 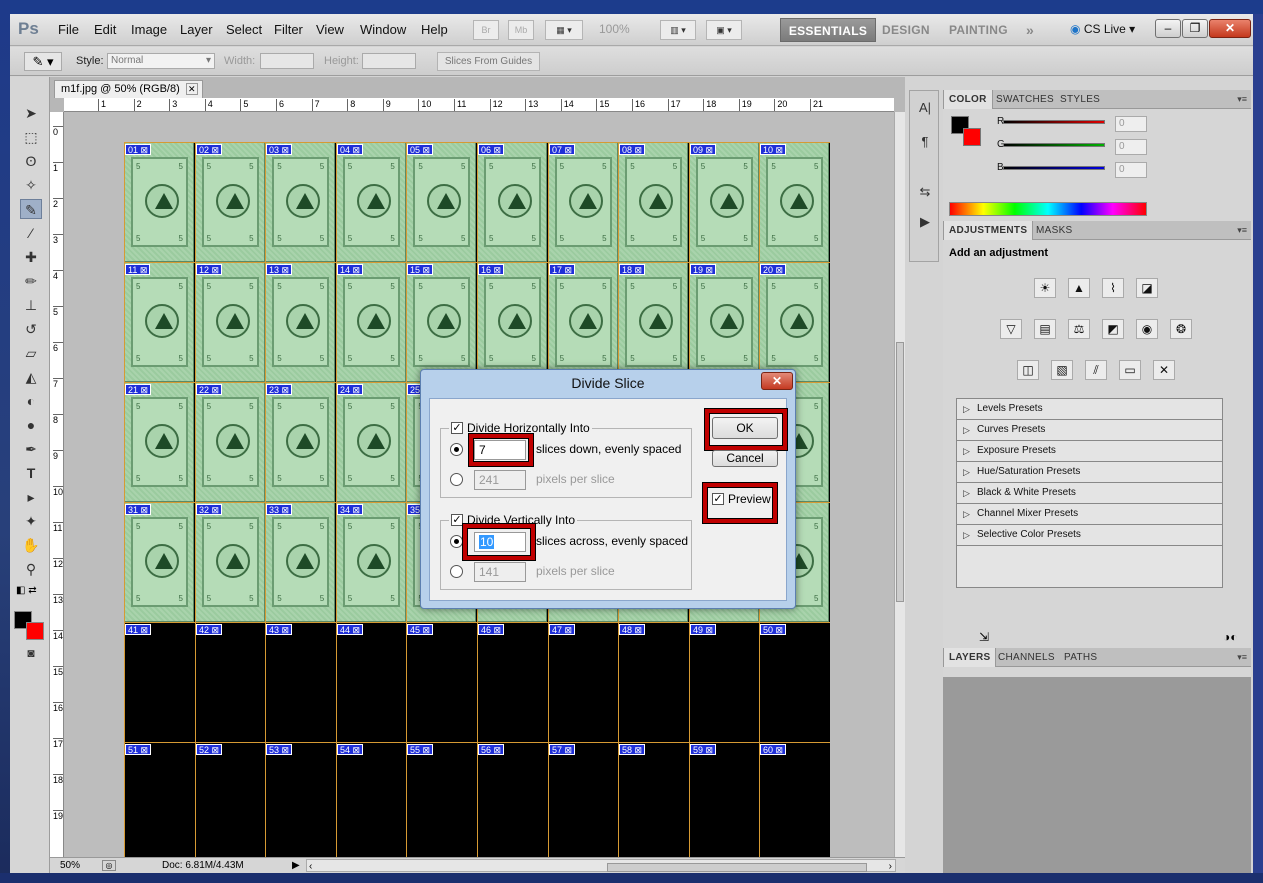 I want to click on vibrance-icon: ▽, so click(x=1011, y=329).